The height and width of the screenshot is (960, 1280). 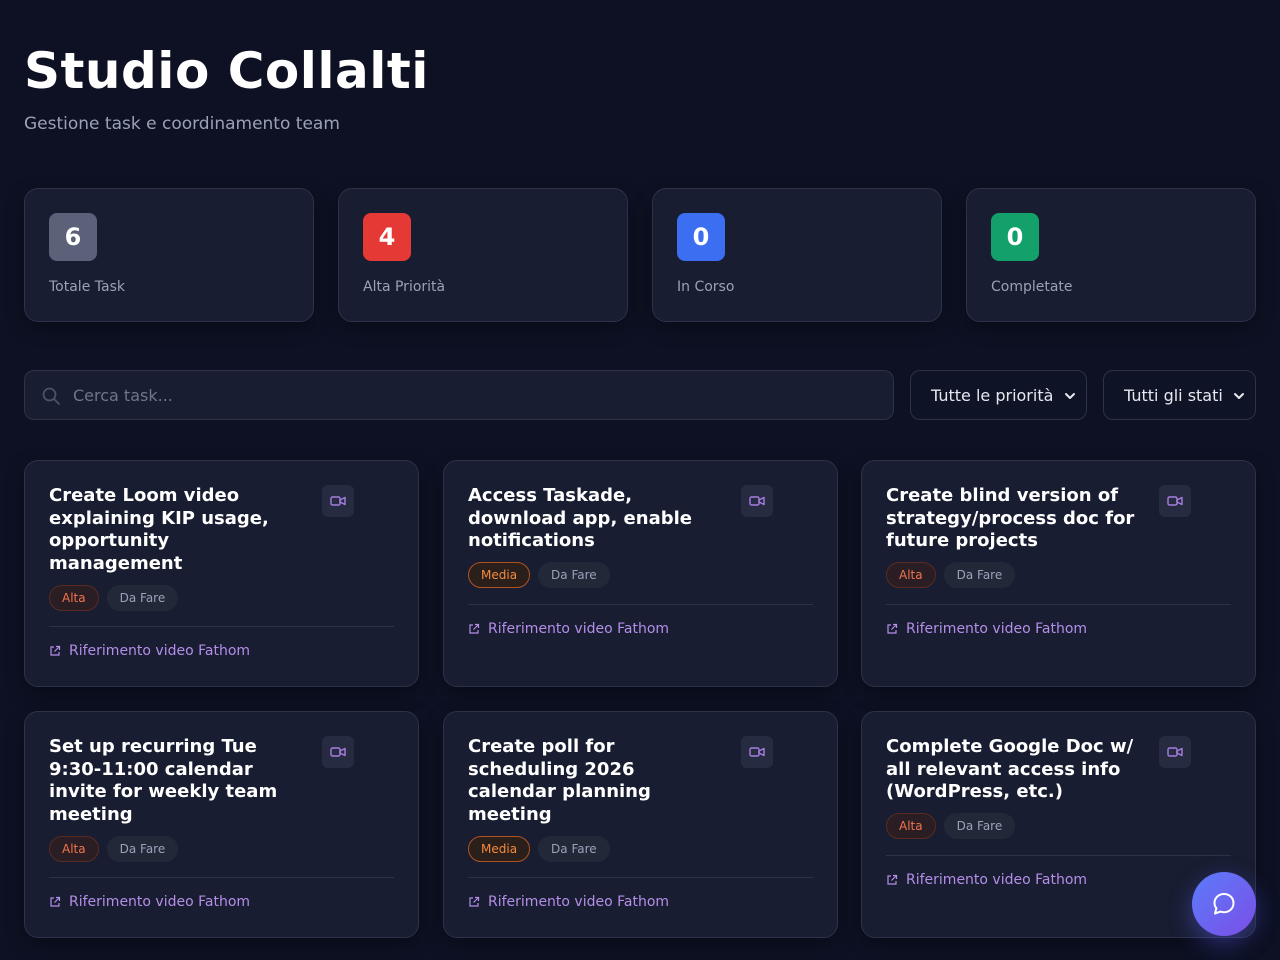 What do you see at coordinates (182, 124) in the screenshot?
I see `page-subtitle: Gestione task e coordinamento team` at bounding box center [182, 124].